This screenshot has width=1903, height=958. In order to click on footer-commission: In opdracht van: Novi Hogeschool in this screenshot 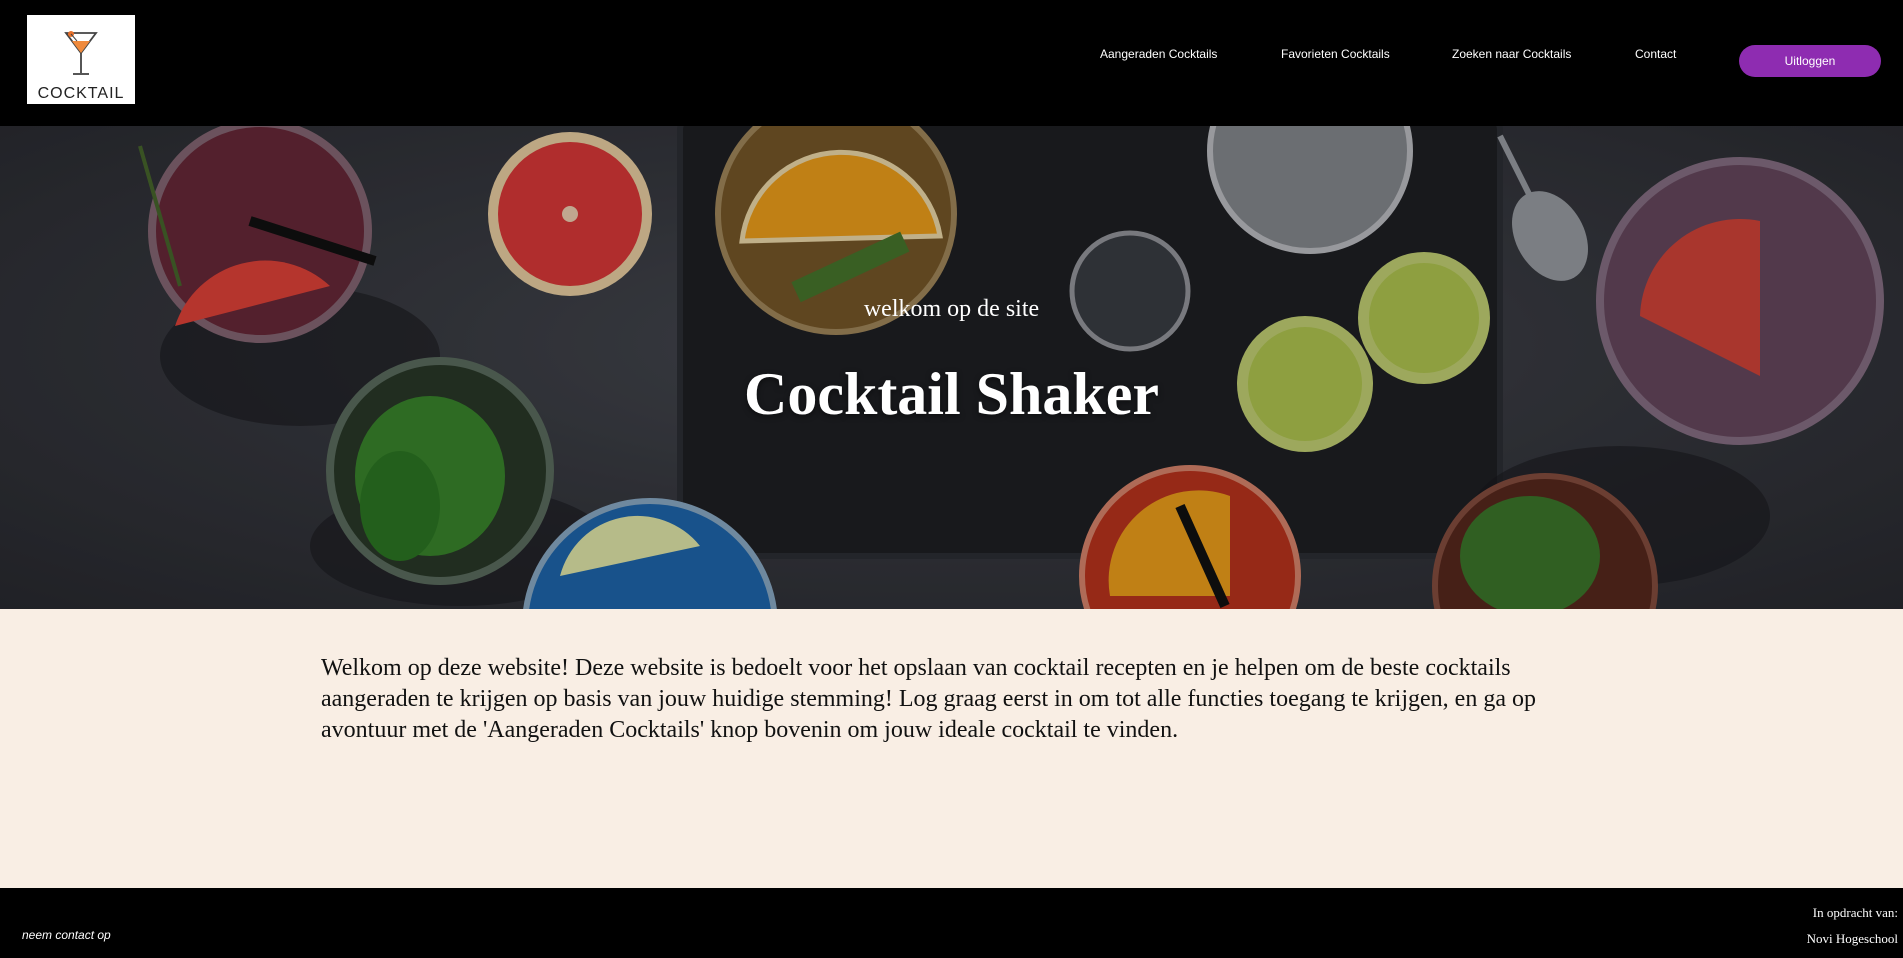, I will do `click(1852, 926)`.